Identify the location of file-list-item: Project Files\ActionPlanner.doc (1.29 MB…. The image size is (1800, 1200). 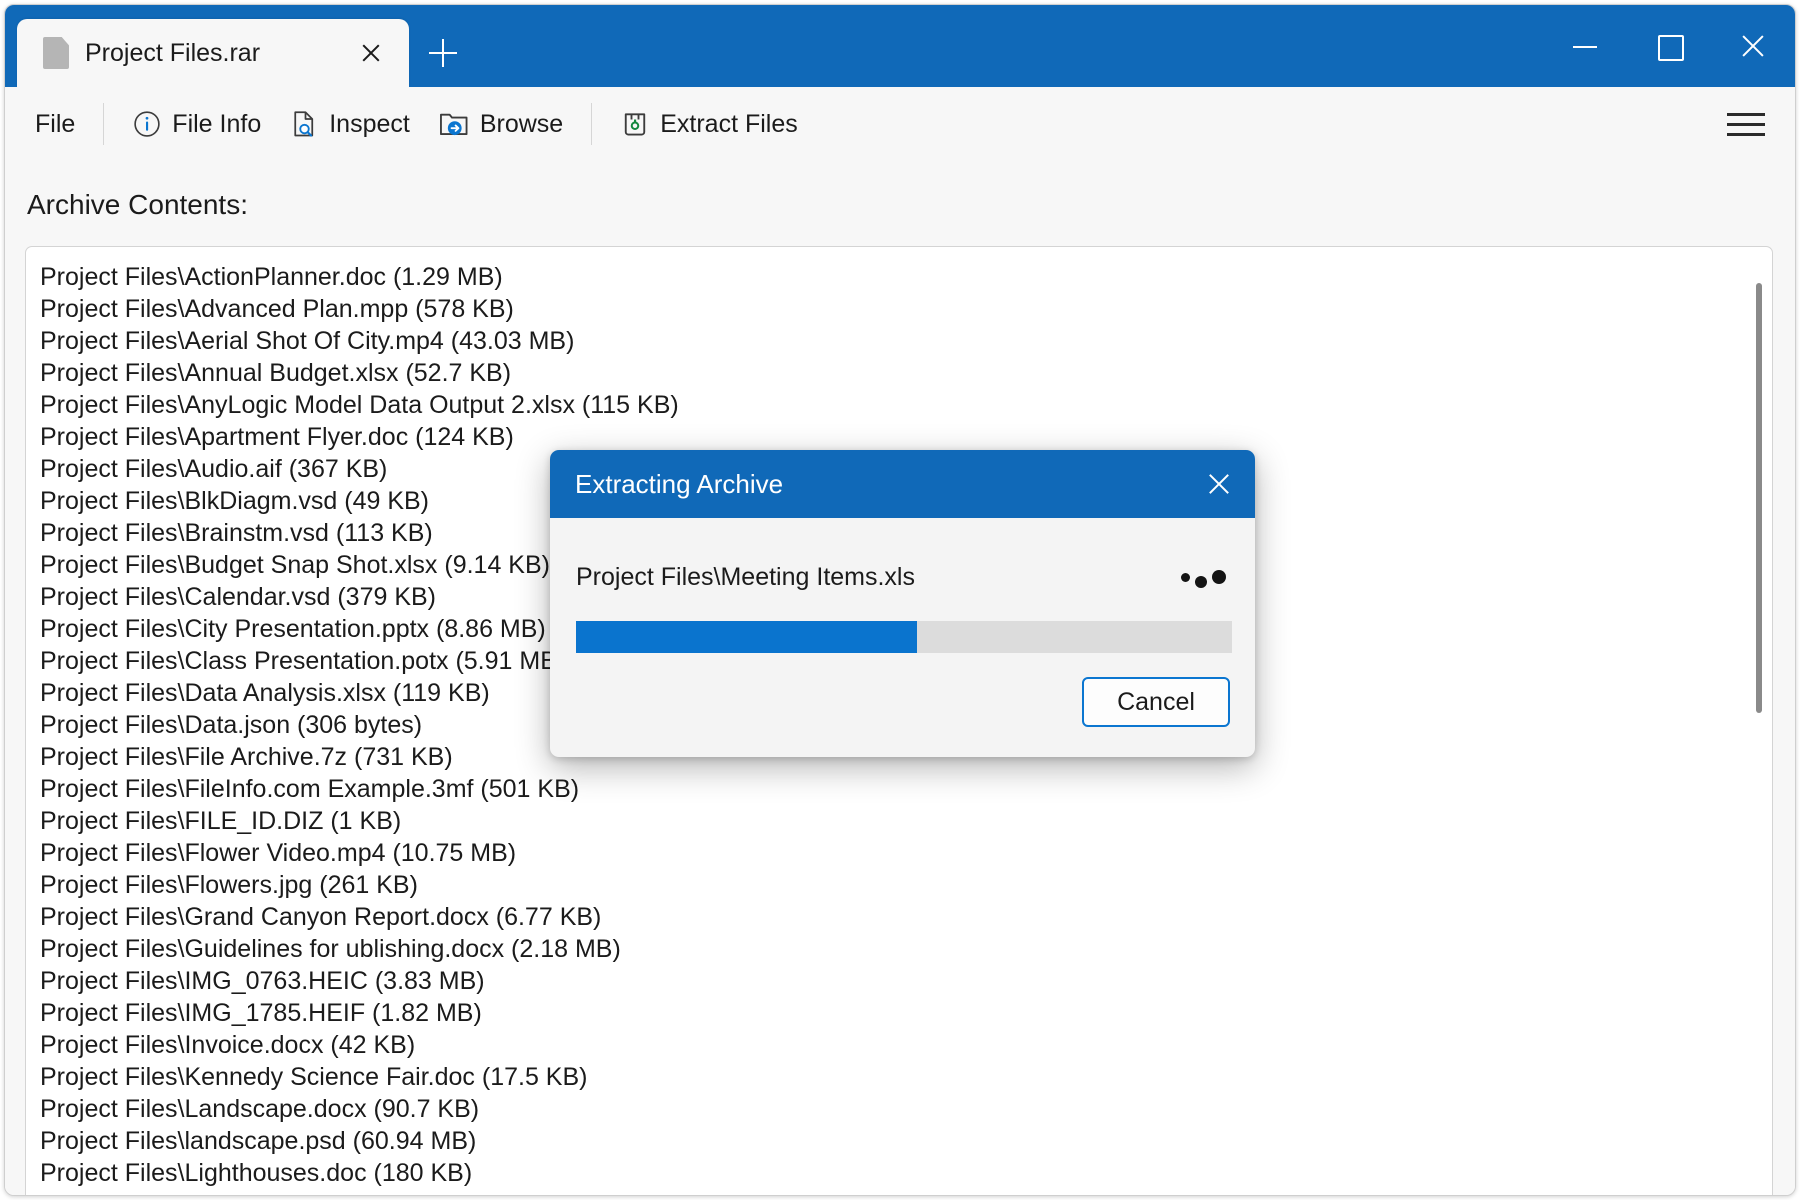
(906, 277).